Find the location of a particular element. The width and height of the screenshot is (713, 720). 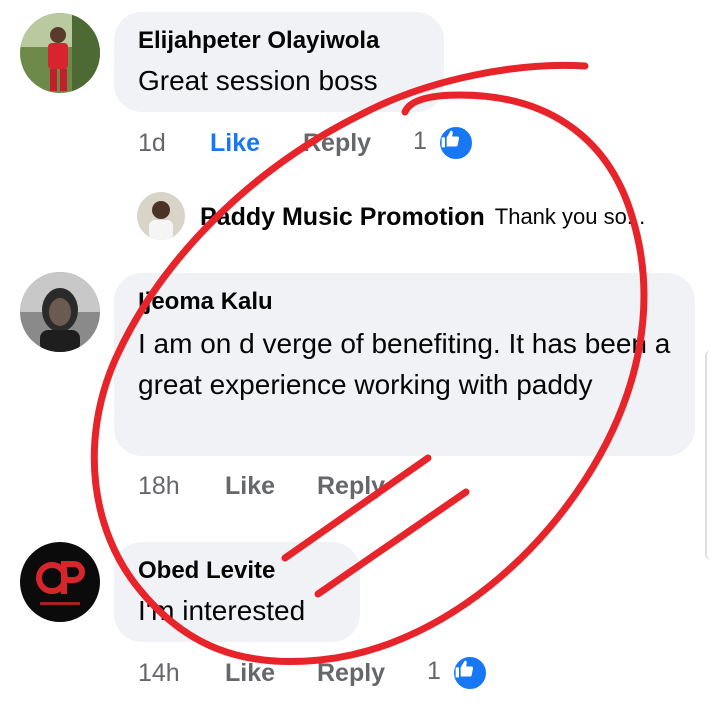

comment-author: Ijeoma Kalu is located at coordinates (404, 302).